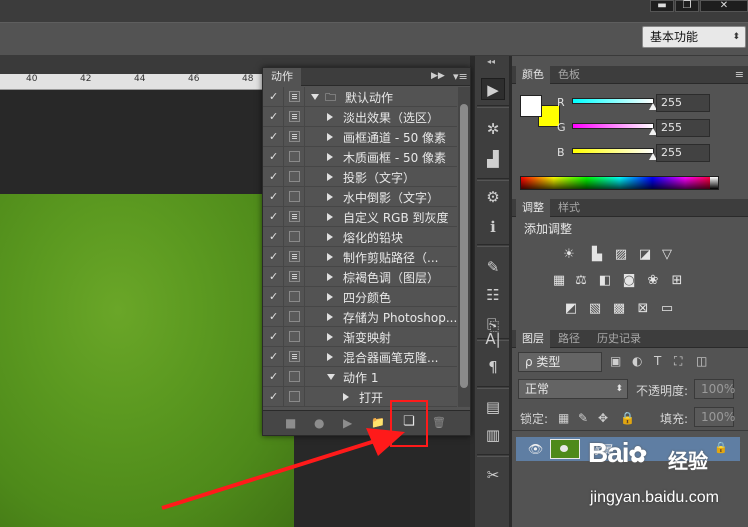 This screenshot has width=748, height=527. What do you see at coordinates (573, 389) in the screenshot?
I see `blend-mode-select: 正常 ⬍` at bounding box center [573, 389].